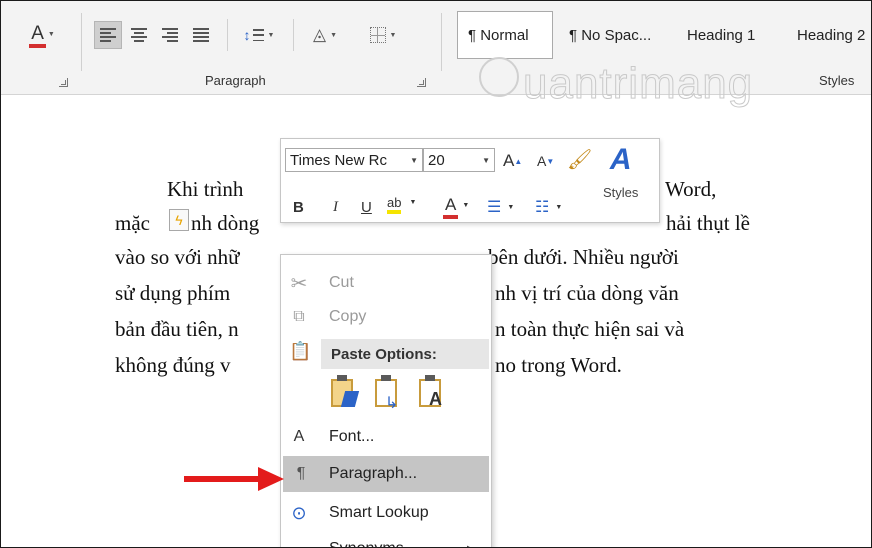 Image resolution: width=872 pixels, height=548 pixels. I want to click on styles-button-label: Styles, so click(621, 192).